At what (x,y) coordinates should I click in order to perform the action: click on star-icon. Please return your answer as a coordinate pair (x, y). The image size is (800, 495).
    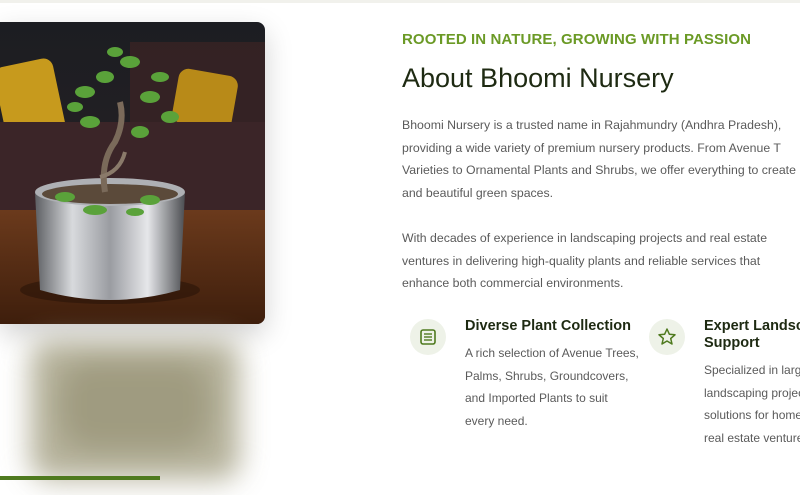
    Looking at the image, I should click on (667, 337).